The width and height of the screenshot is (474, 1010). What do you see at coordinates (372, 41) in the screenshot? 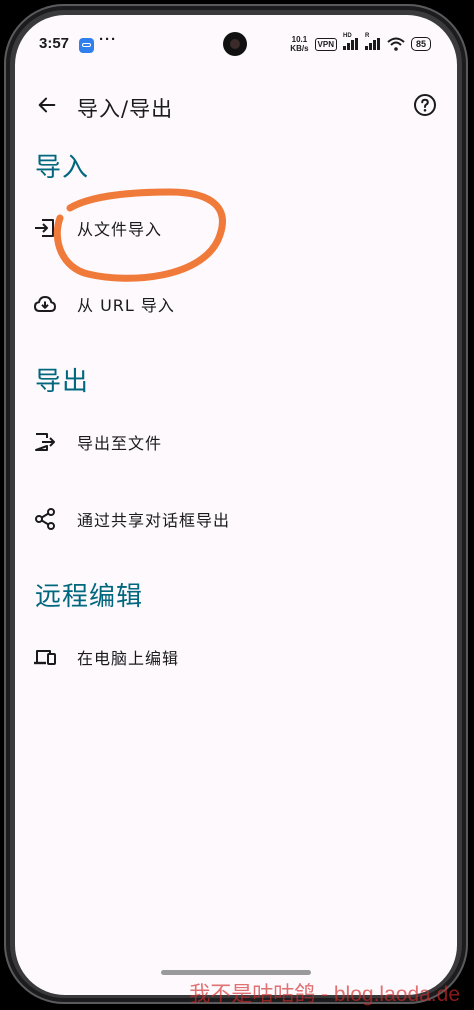
I see `signal-icon-2: R` at bounding box center [372, 41].